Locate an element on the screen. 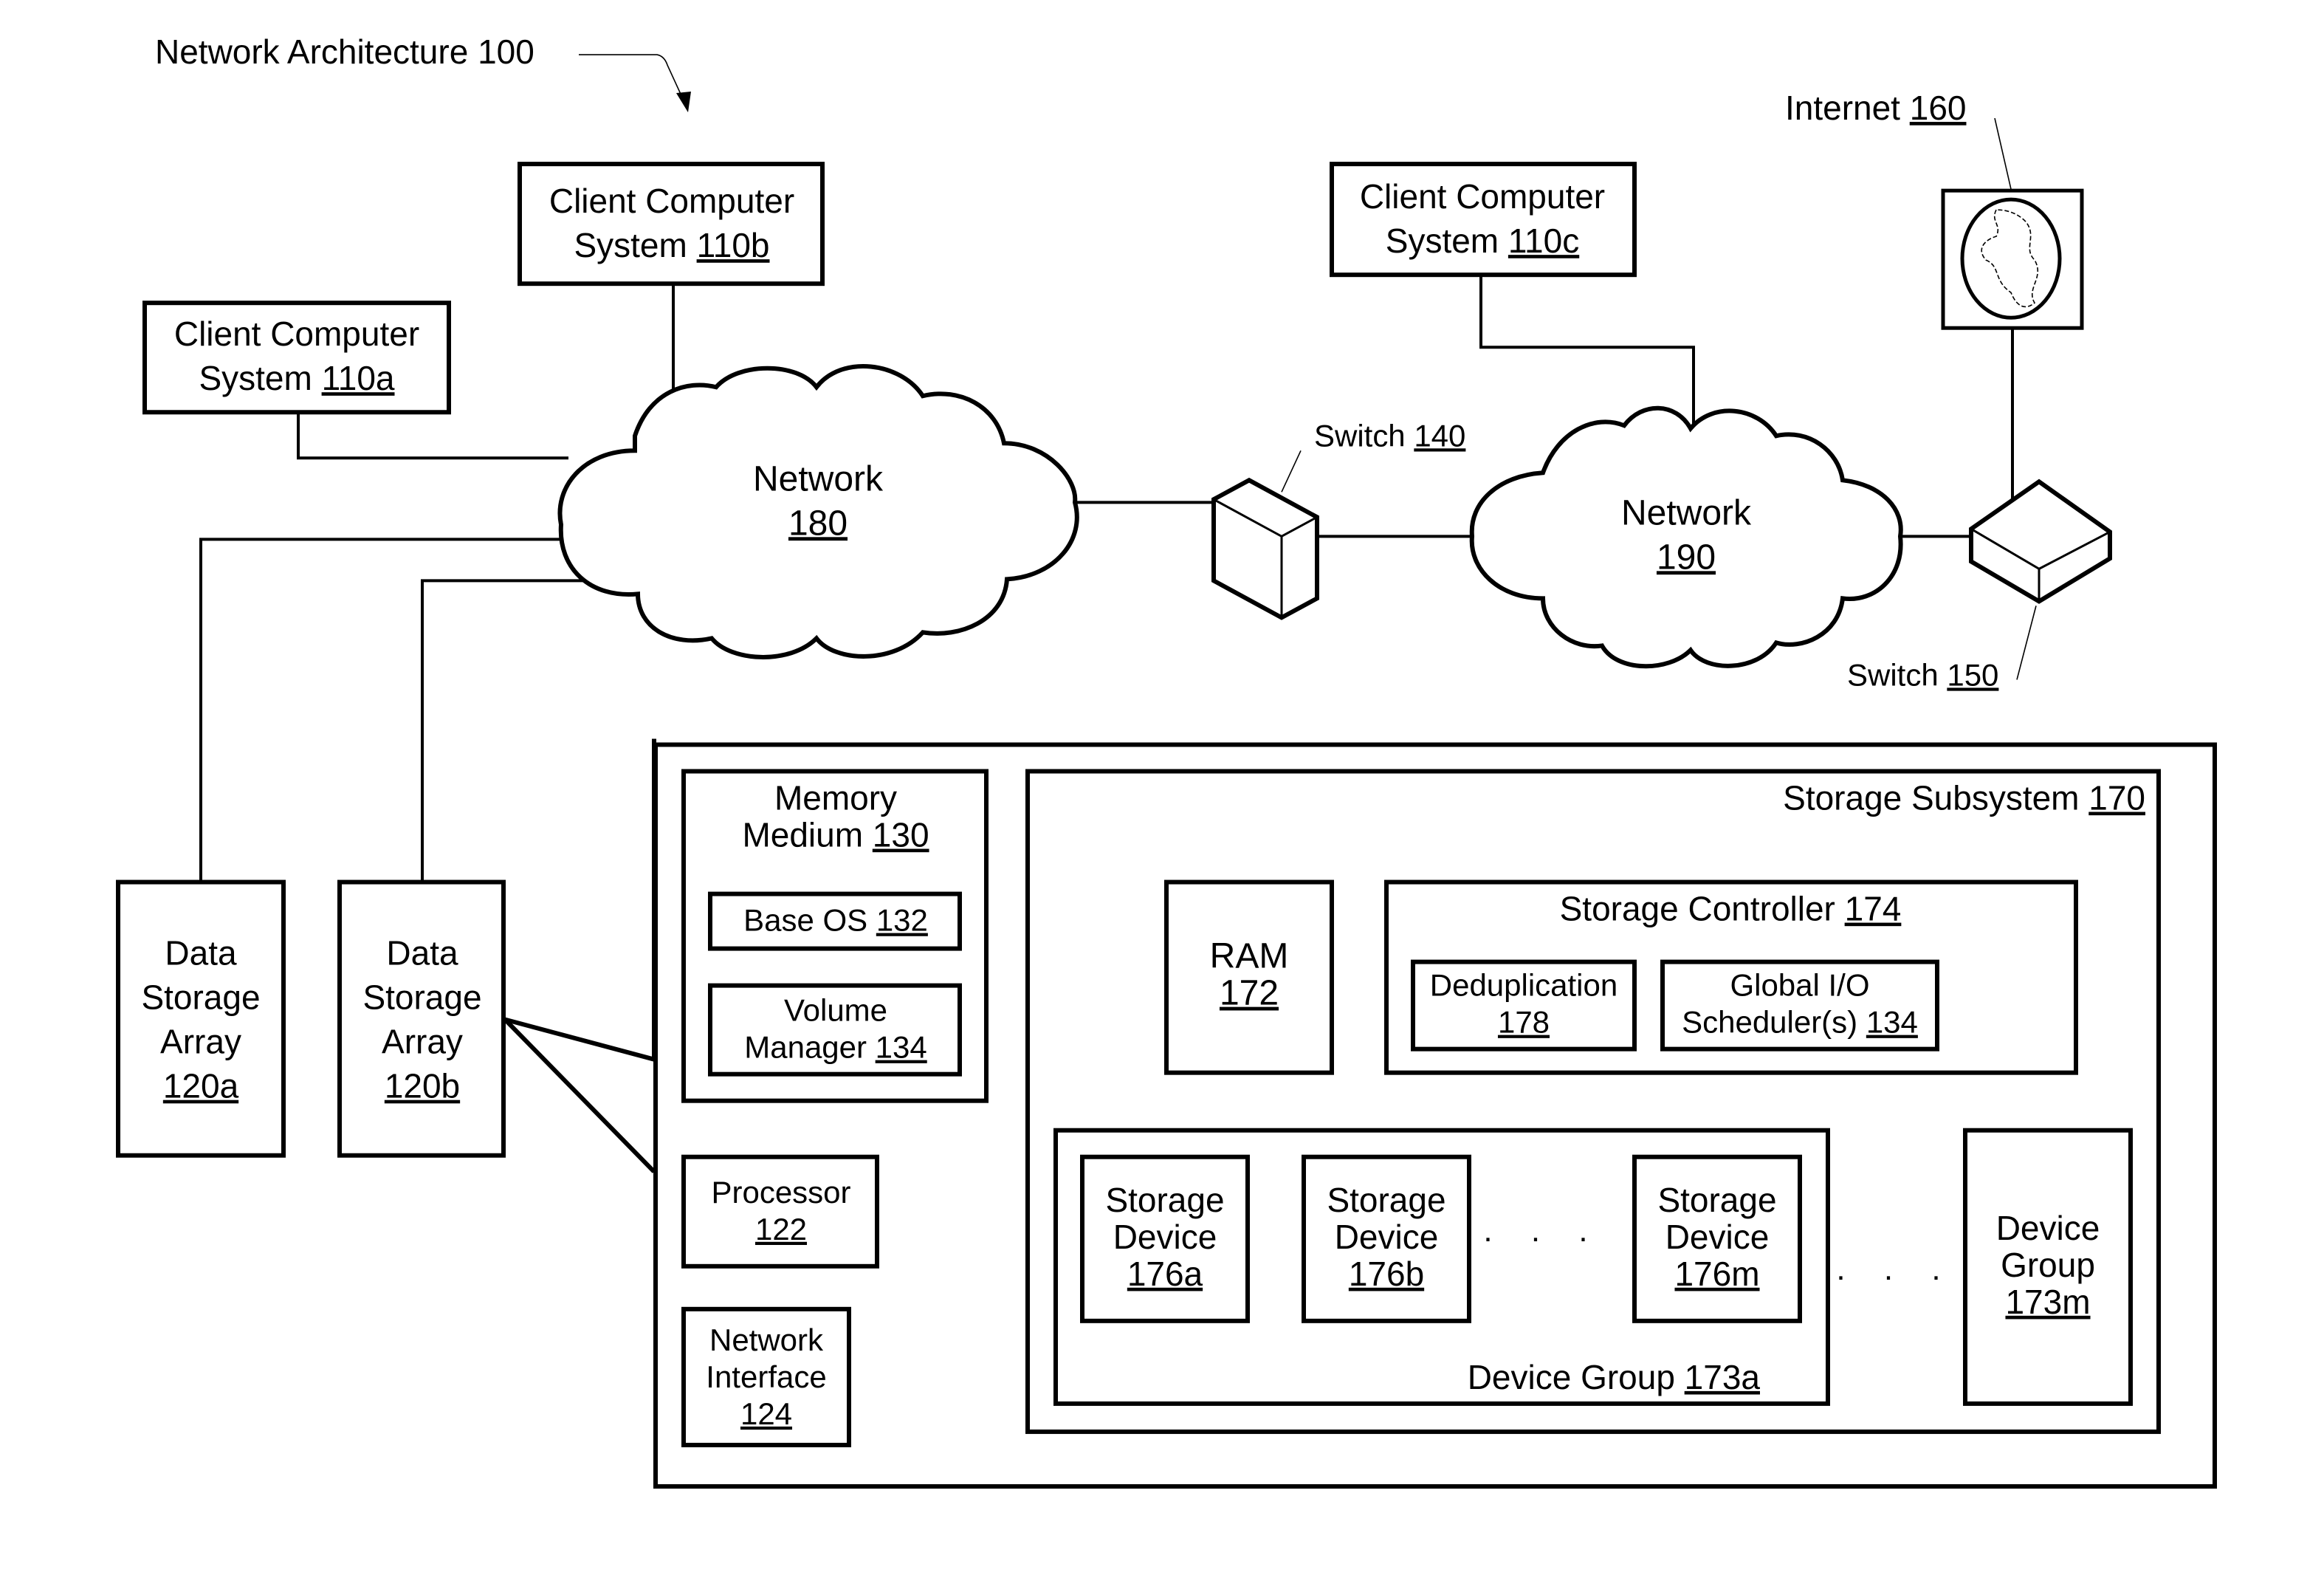 The width and height of the screenshot is (2324, 1578). volume-manager-line1: Volume is located at coordinates (836, 1010).